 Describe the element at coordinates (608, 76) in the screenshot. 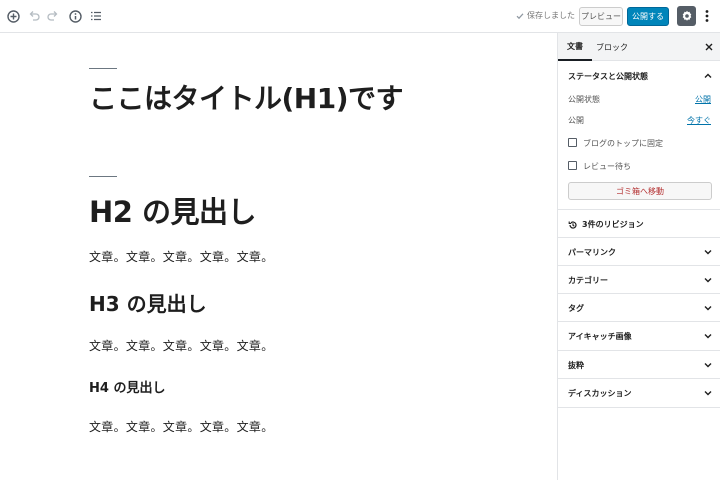

I see `status-panel-title: ステータスと公開状態` at that location.